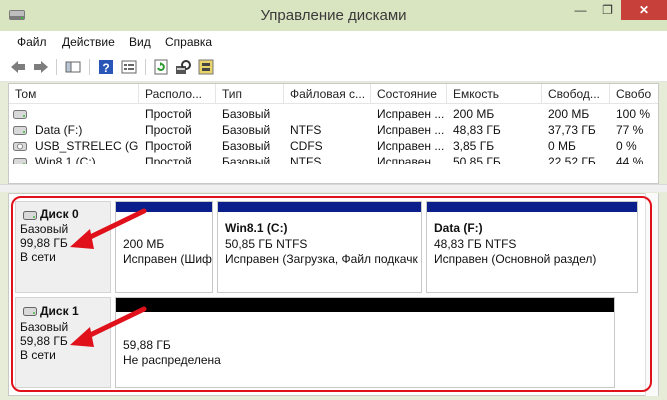  Describe the element at coordinates (580, 10) in the screenshot. I see `minimize-button: —` at that location.